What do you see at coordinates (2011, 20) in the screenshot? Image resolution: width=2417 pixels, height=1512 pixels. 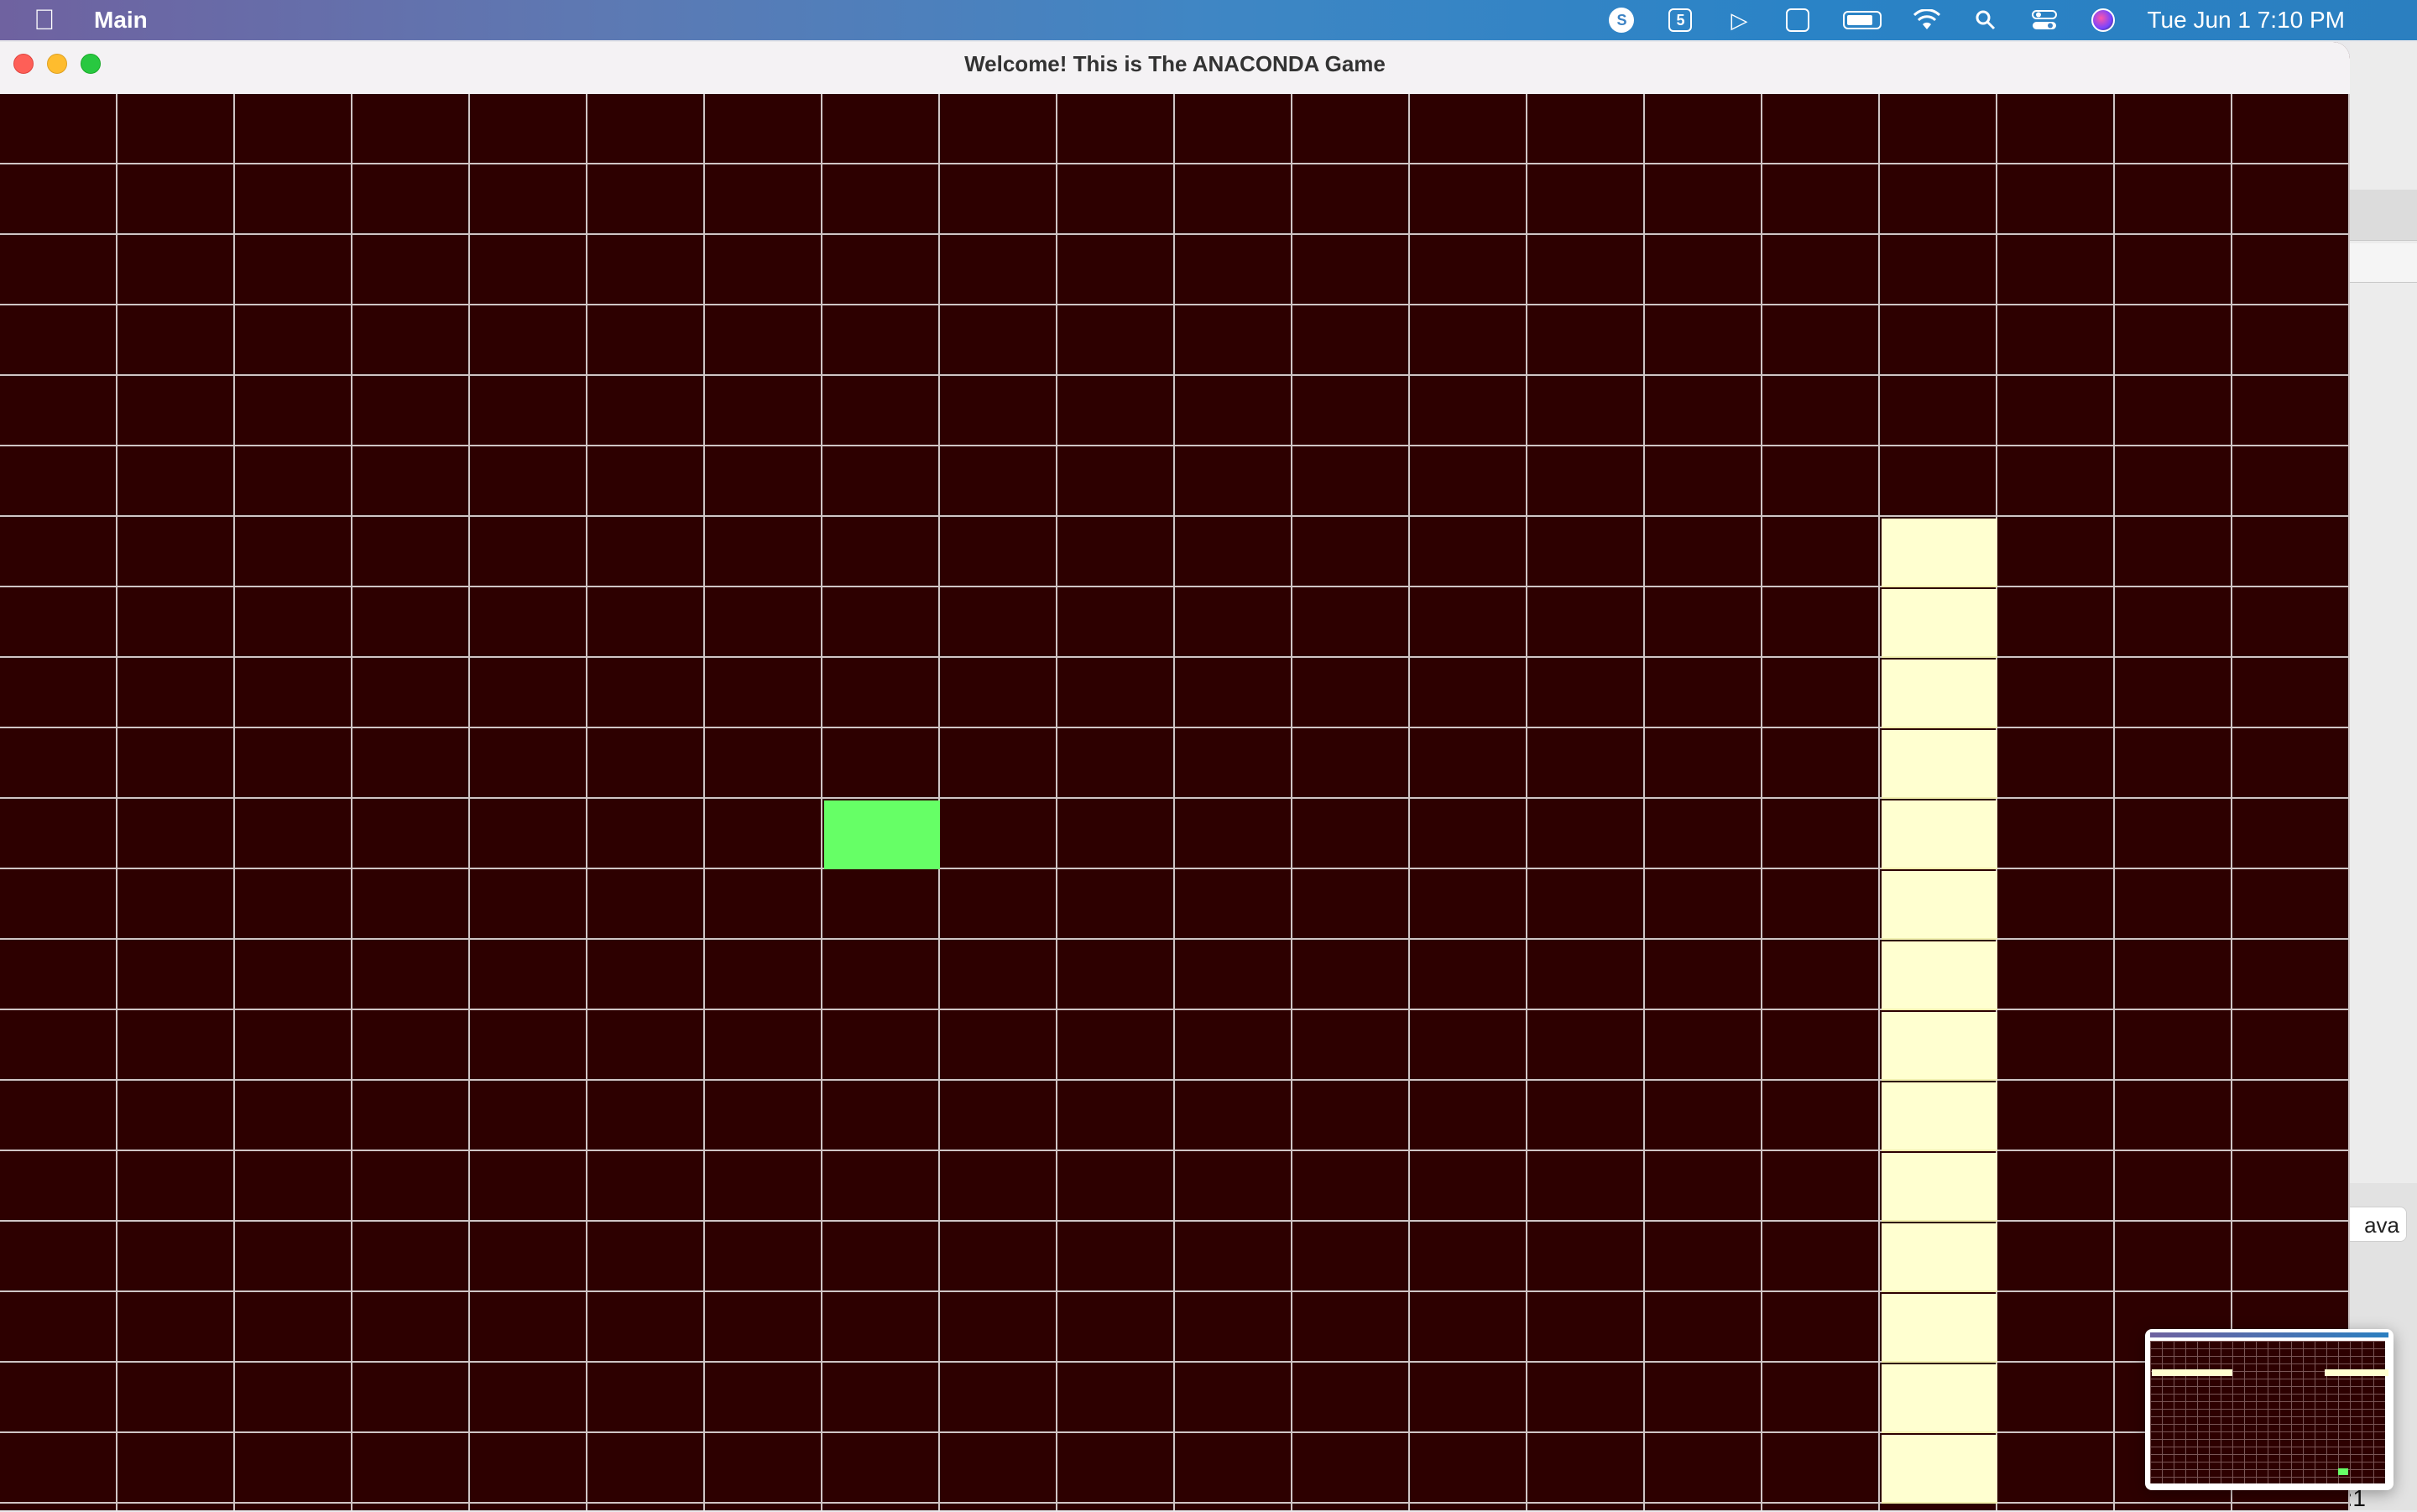 I see `status-tray: S 5 ▷ Tue Jun 1 7:10 PM` at bounding box center [2011, 20].